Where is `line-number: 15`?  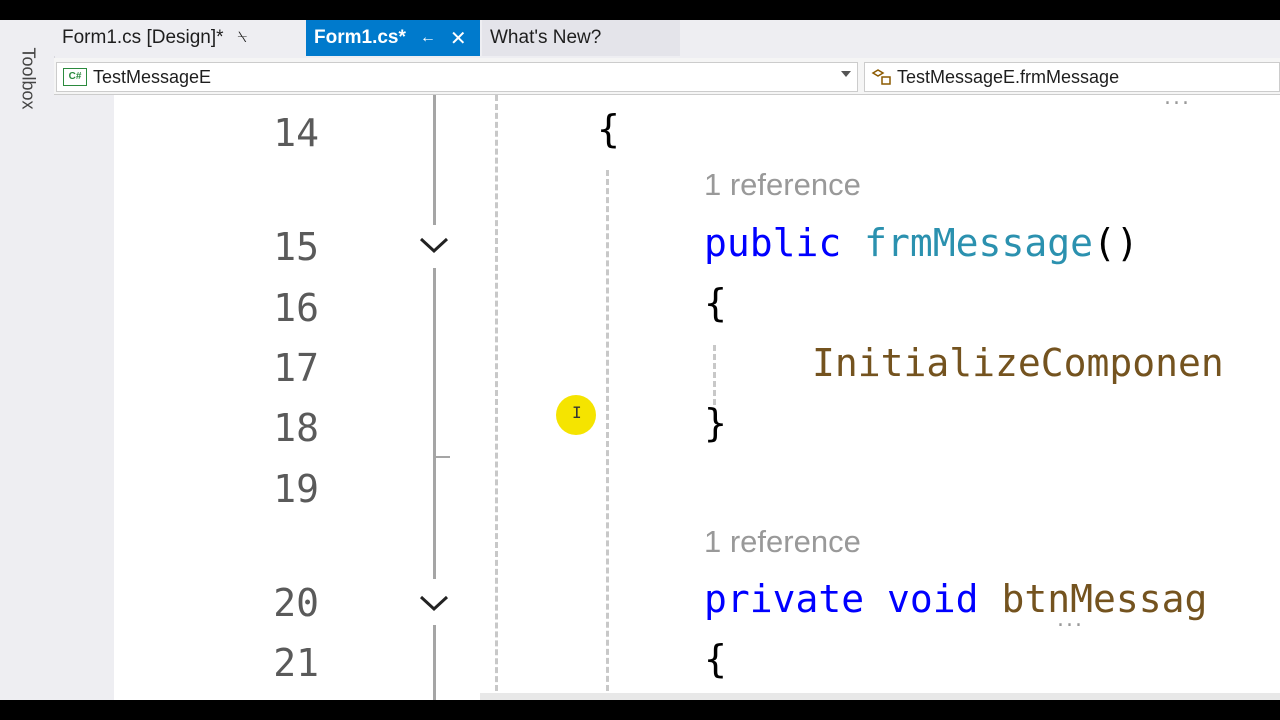
line-number: 15 is located at coordinates (296, 247).